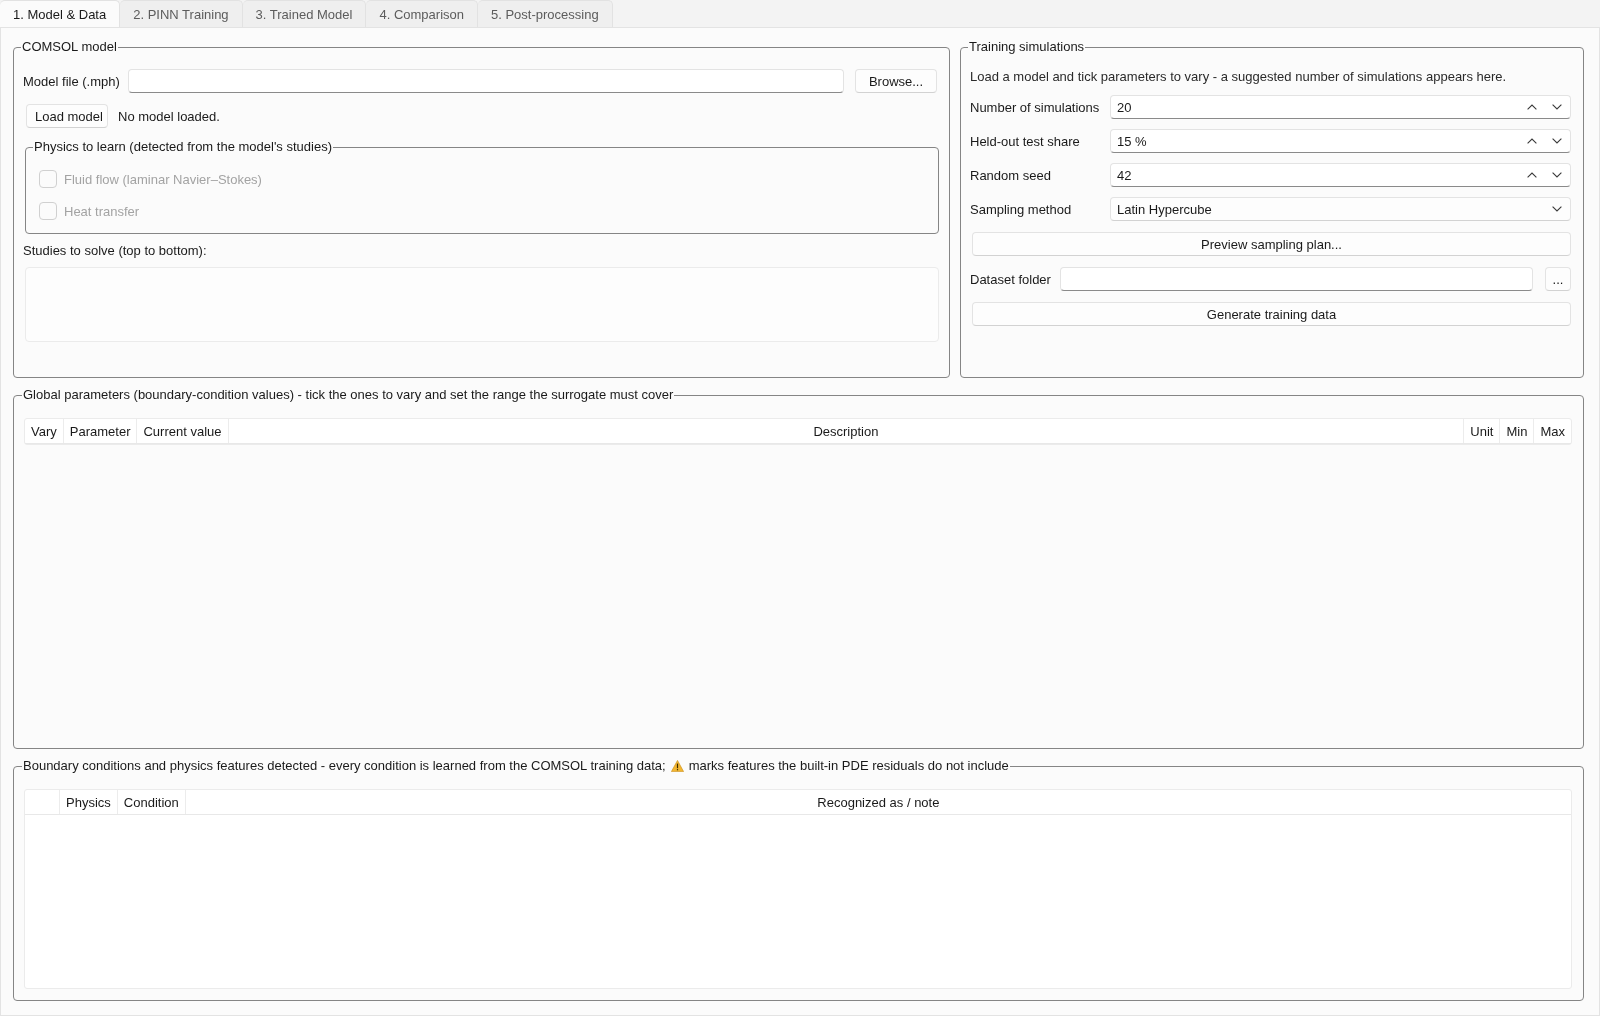 The height and width of the screenshot is (1016, 1600). Describe the element at coordinates (545, 13) in the screenshot. I see `tab: 5. Post-processing` at that location.